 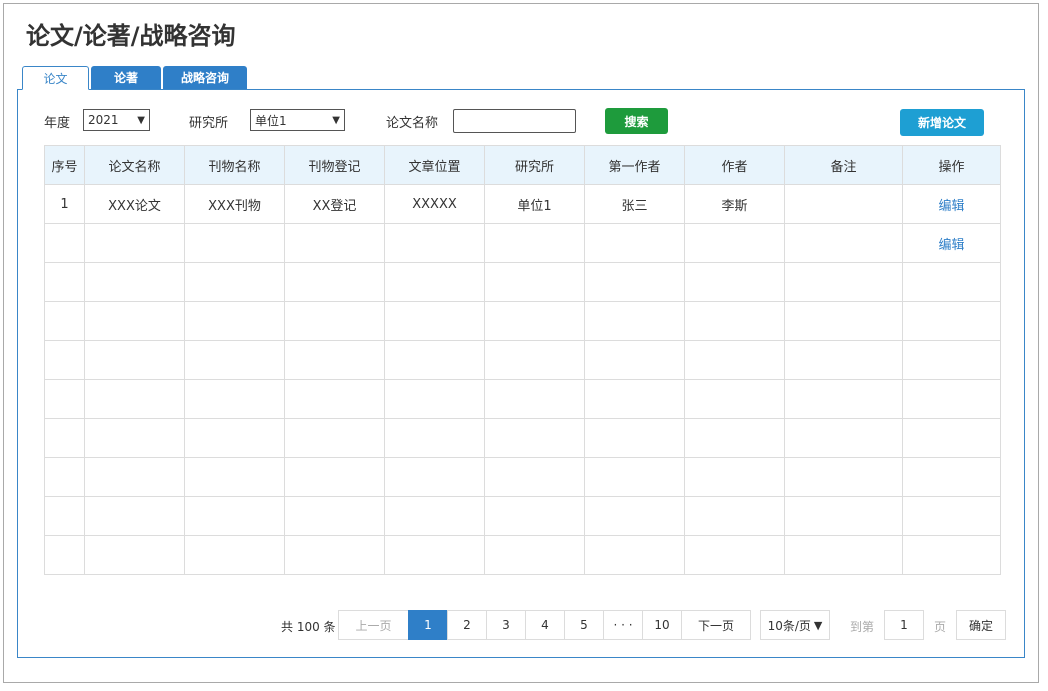 I want to click on page-size-select: 10条/页 ▼, so click(x=795, y=625).